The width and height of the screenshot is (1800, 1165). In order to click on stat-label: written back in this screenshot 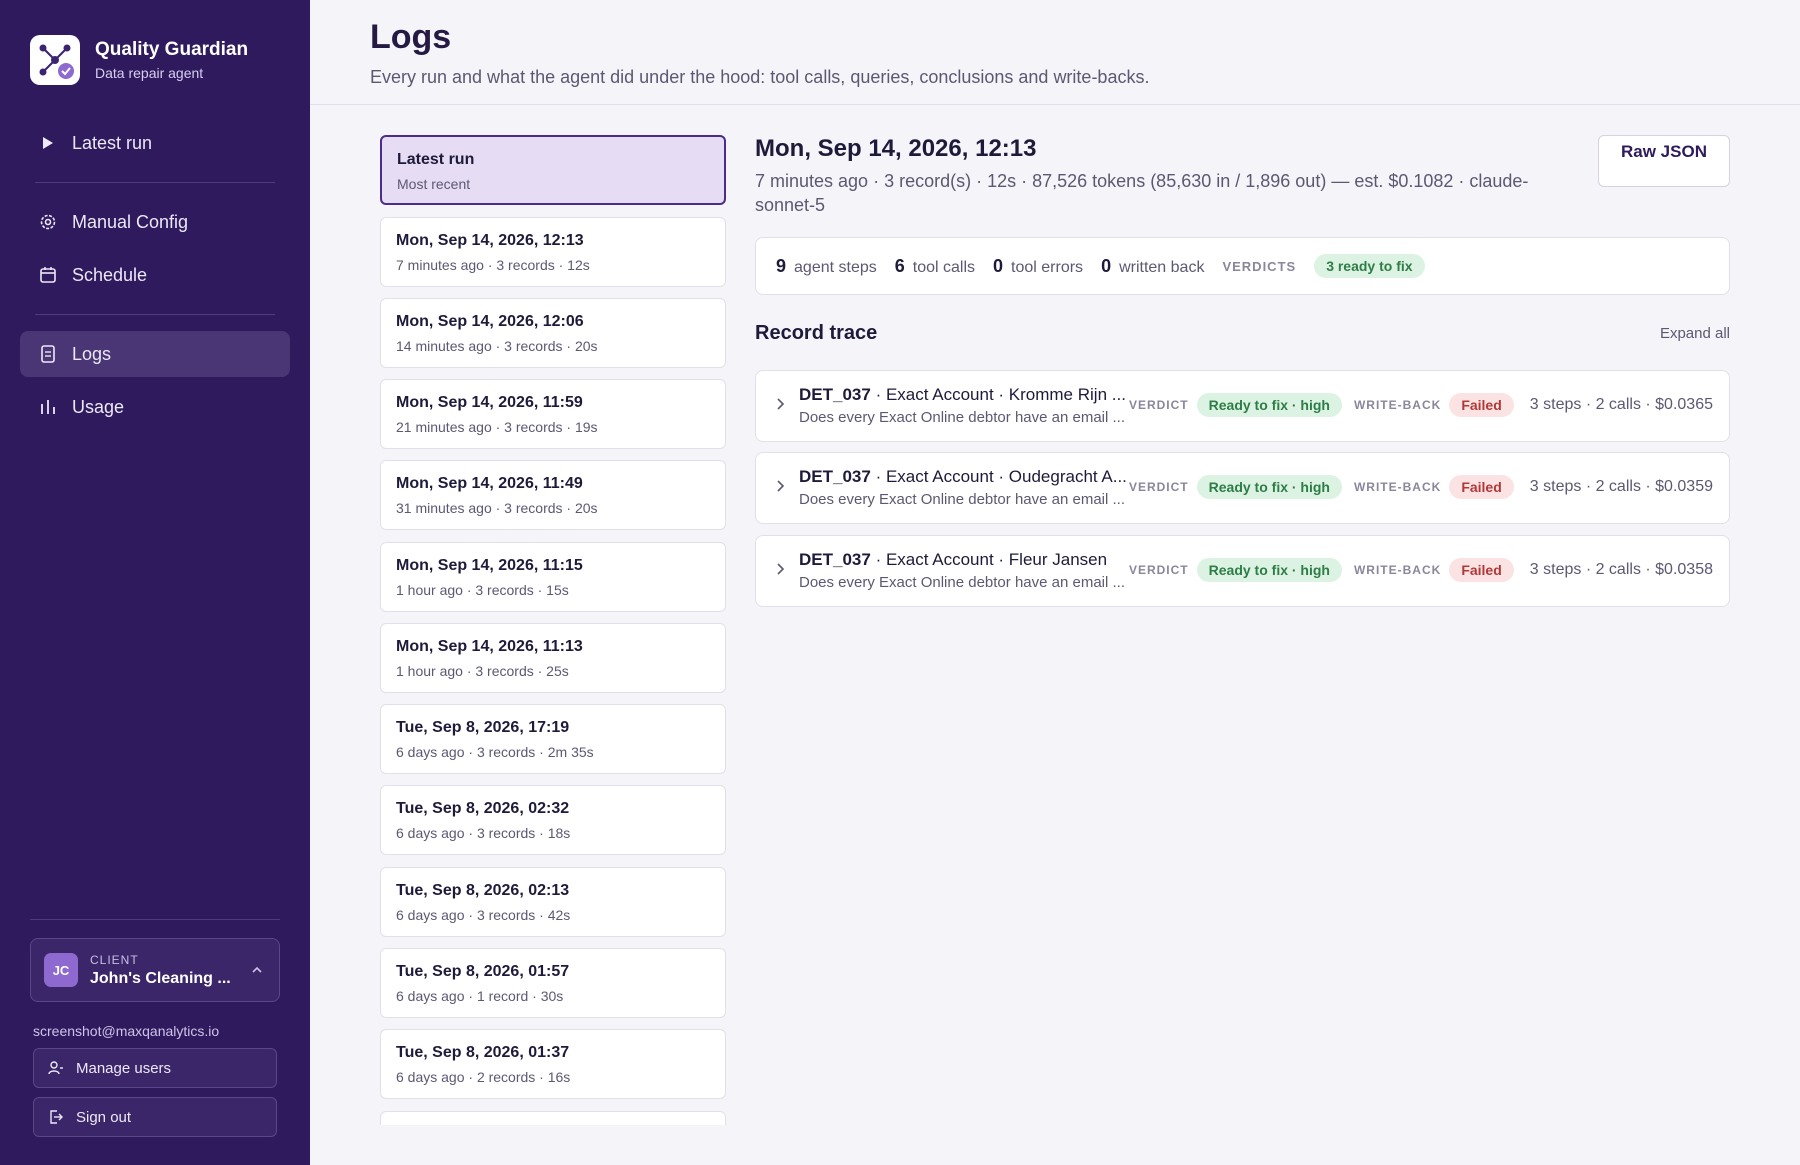, I will do `click(1162, 267)`.